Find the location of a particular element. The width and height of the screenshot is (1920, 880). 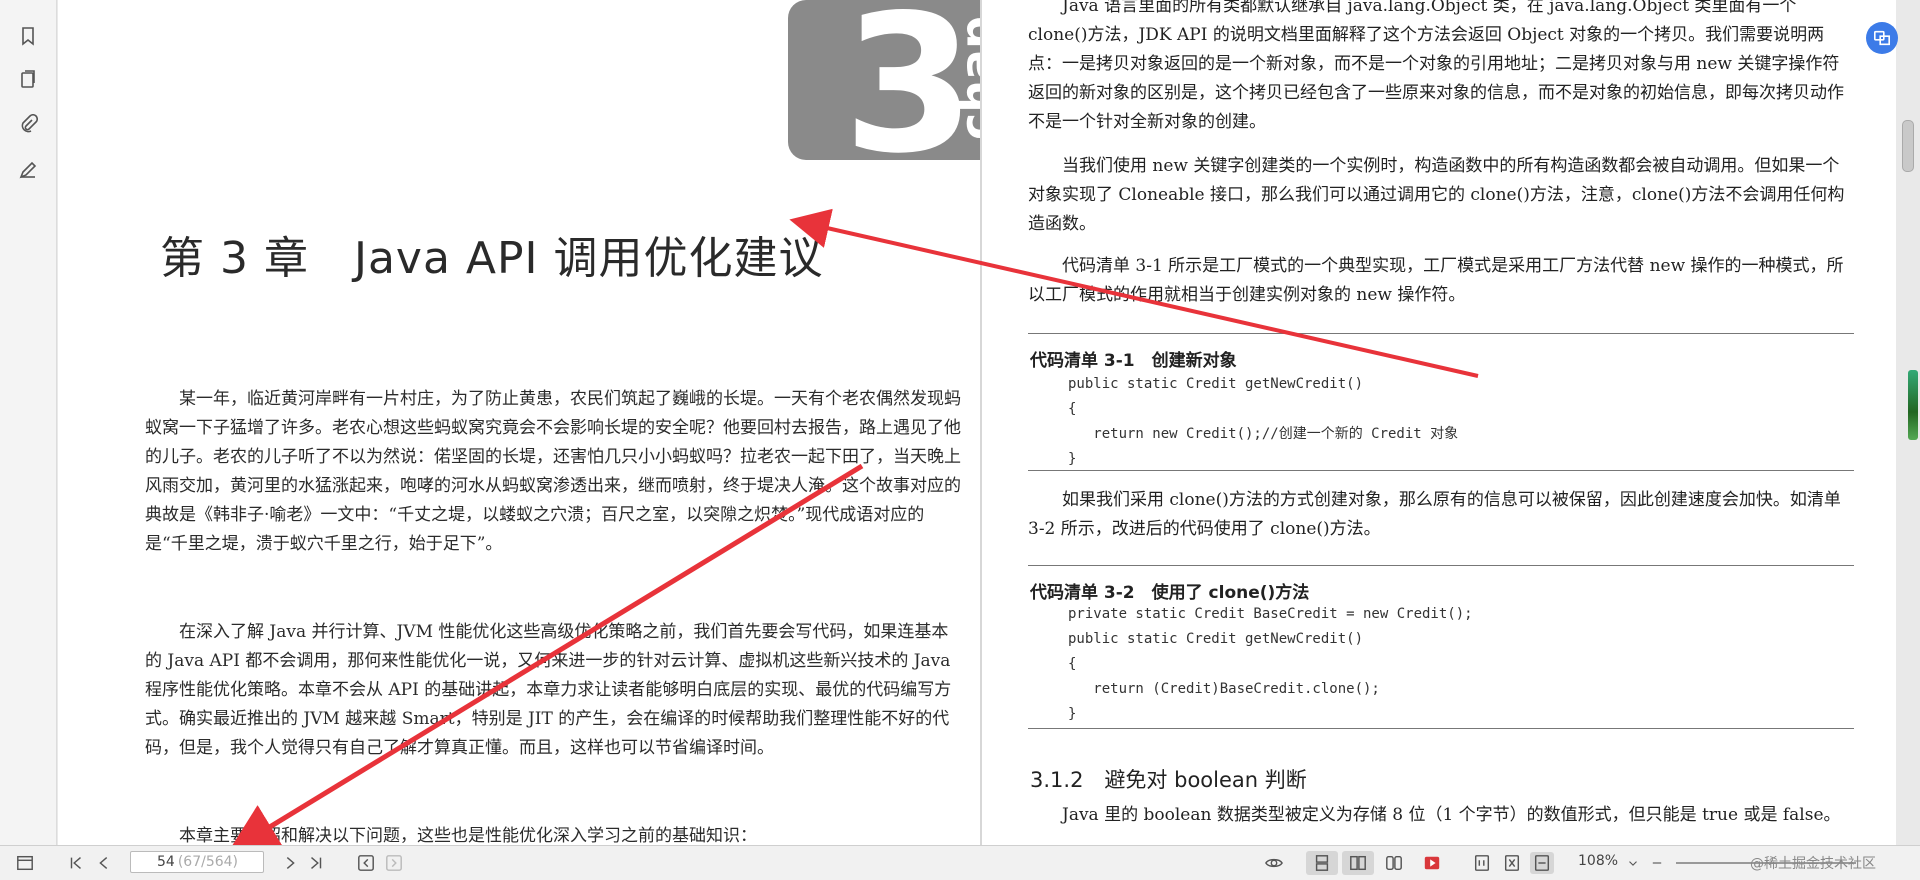

last-page-icon is located at coordinates (316, 863).